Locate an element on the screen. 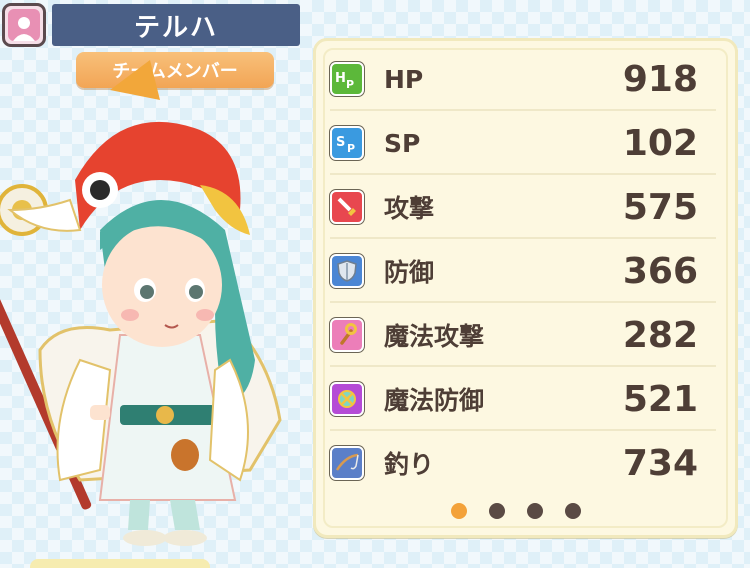  stat-label: 防御 is located at coordinates (409, 272).